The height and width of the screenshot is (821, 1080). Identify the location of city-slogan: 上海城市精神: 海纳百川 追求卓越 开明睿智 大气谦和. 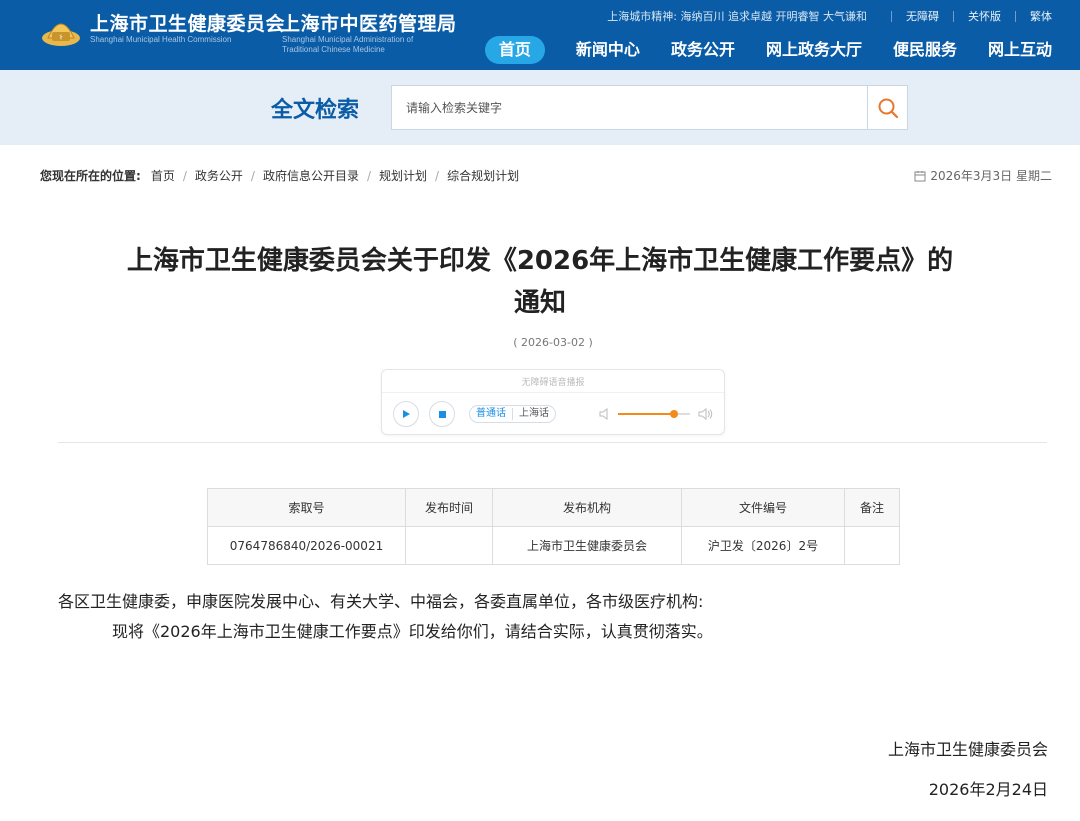
(737, 16).